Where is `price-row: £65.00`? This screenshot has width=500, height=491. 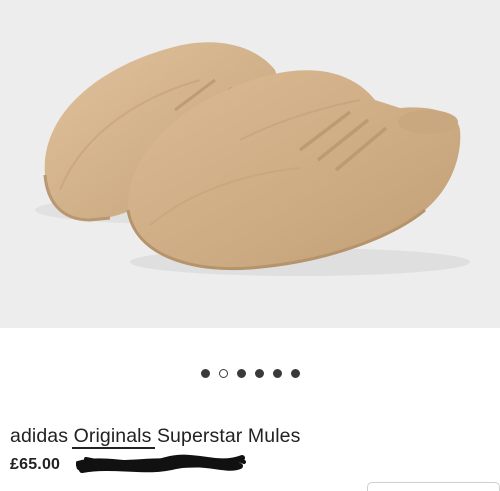
price-row: £65.00 is located at coordinates (128, 465).